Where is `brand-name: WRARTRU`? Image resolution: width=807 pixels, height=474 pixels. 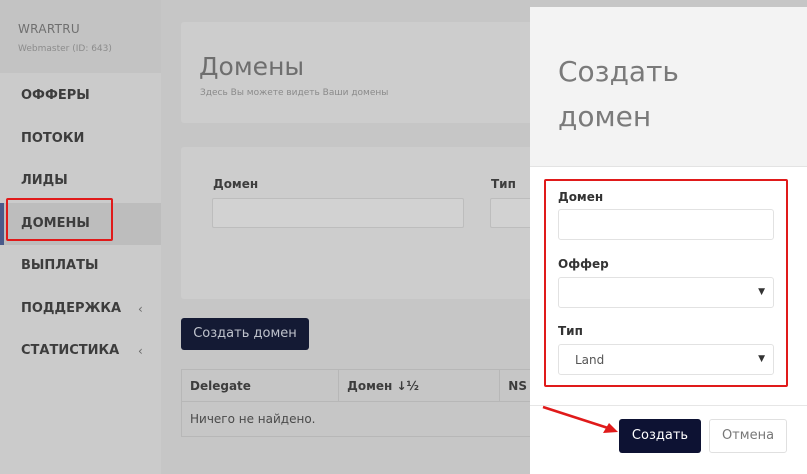
brand-name: WRARTRU is located at coordinates (49, 29).